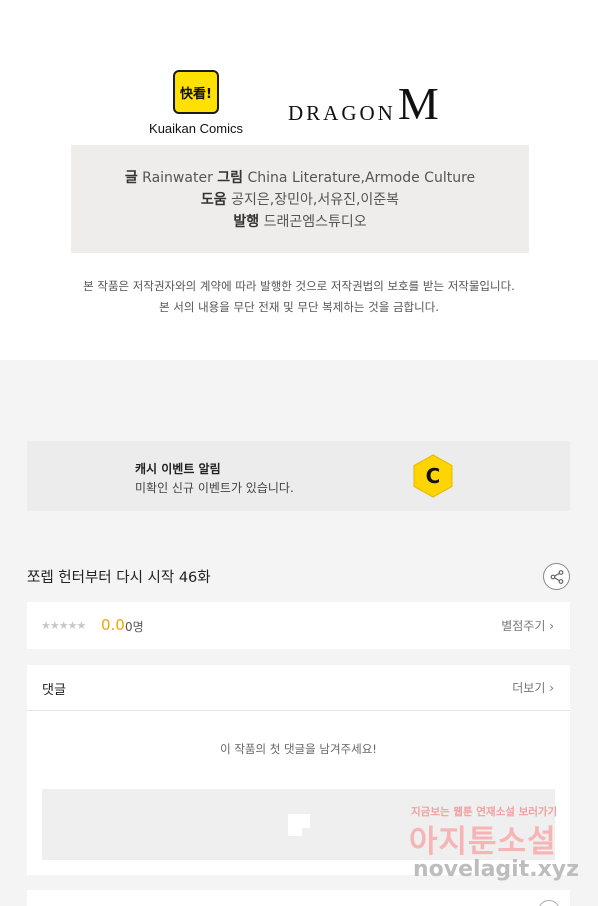  I want to click on cash-coin-icon: C, so click(433, 476).